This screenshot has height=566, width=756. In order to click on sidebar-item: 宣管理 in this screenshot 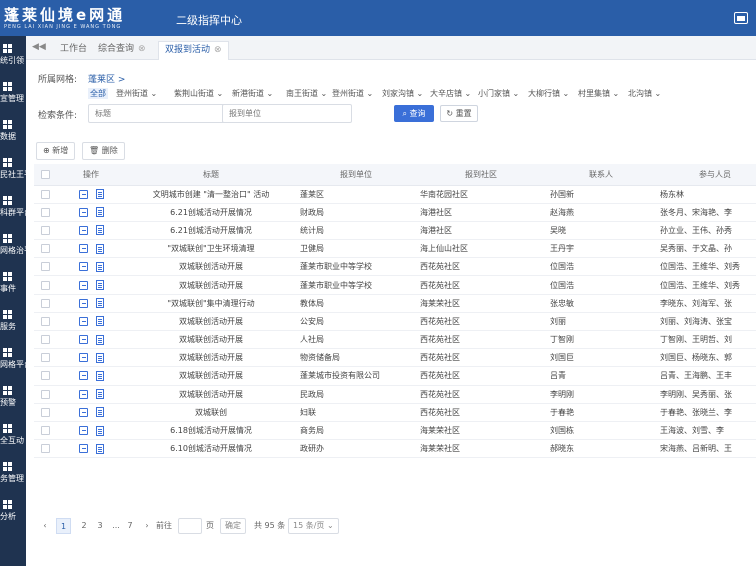, I will do `click(13, 95)`.